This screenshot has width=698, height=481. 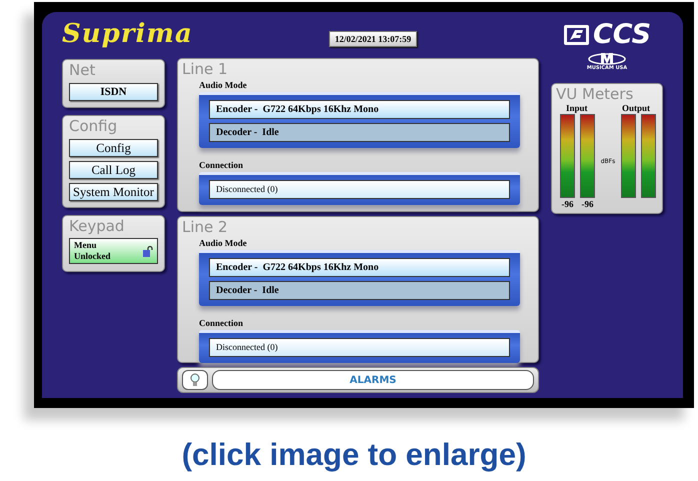 I want to click on logo-icon, so click(x=576, y=35).